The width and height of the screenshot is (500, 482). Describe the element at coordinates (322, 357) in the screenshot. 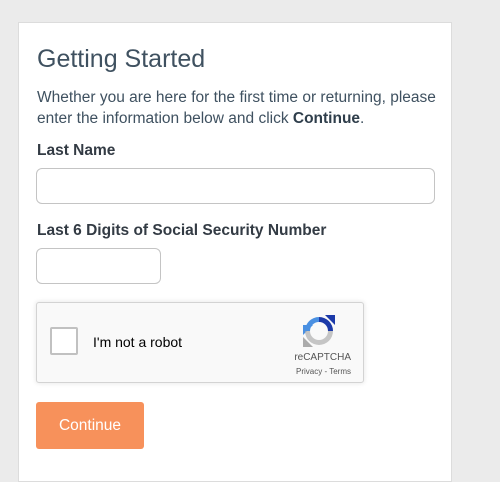

I see `recaptcha-brand: reCAPTCHA` at that location.